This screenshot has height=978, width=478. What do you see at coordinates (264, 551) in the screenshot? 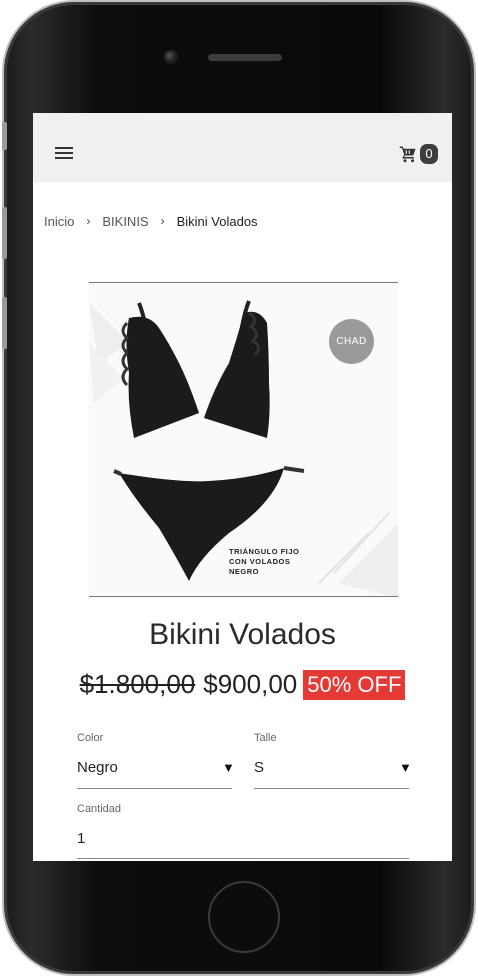
I see `caption-line: TRIÁNGULO FIJO` at bounding box center [264, 551].